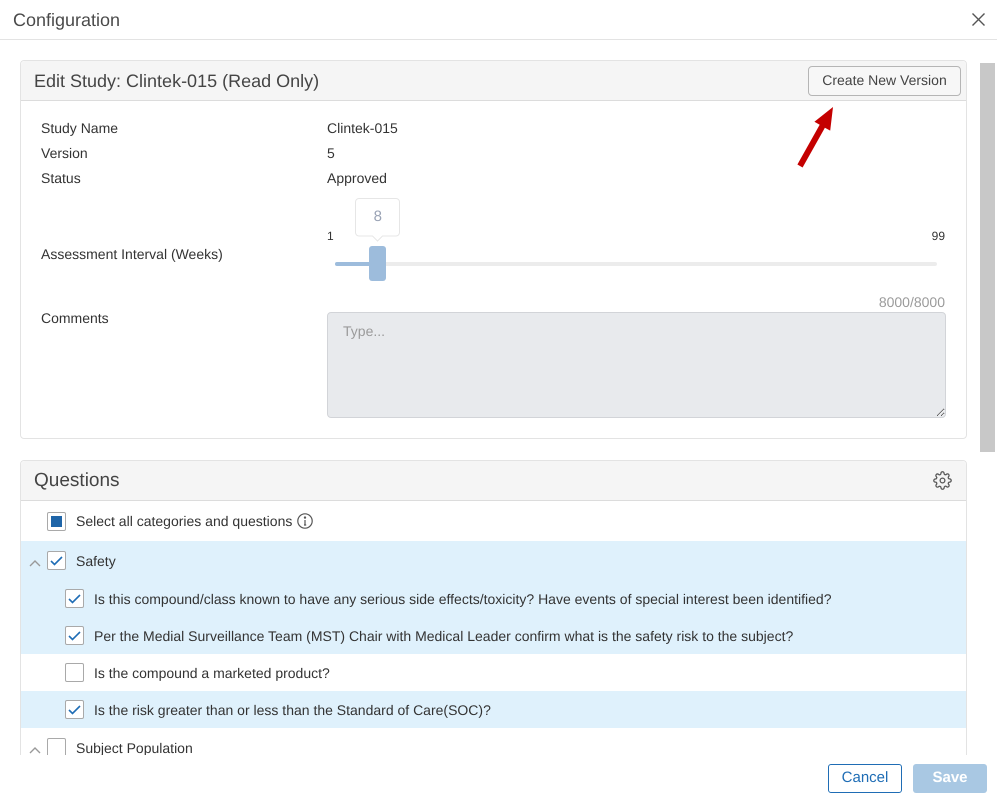  I want to click on square-icon, so click(56, 521).